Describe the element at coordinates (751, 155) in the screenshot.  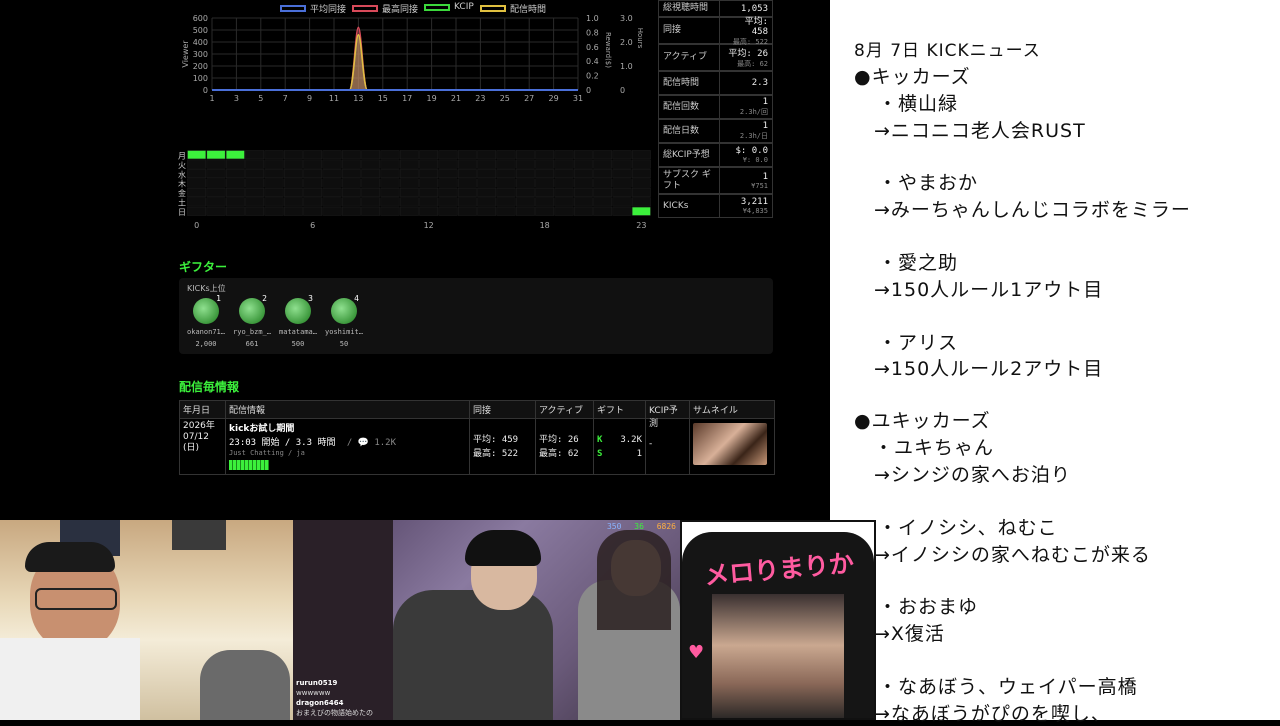
I see `stat-value: $: 0.0 ¥: 0.0` at that location.